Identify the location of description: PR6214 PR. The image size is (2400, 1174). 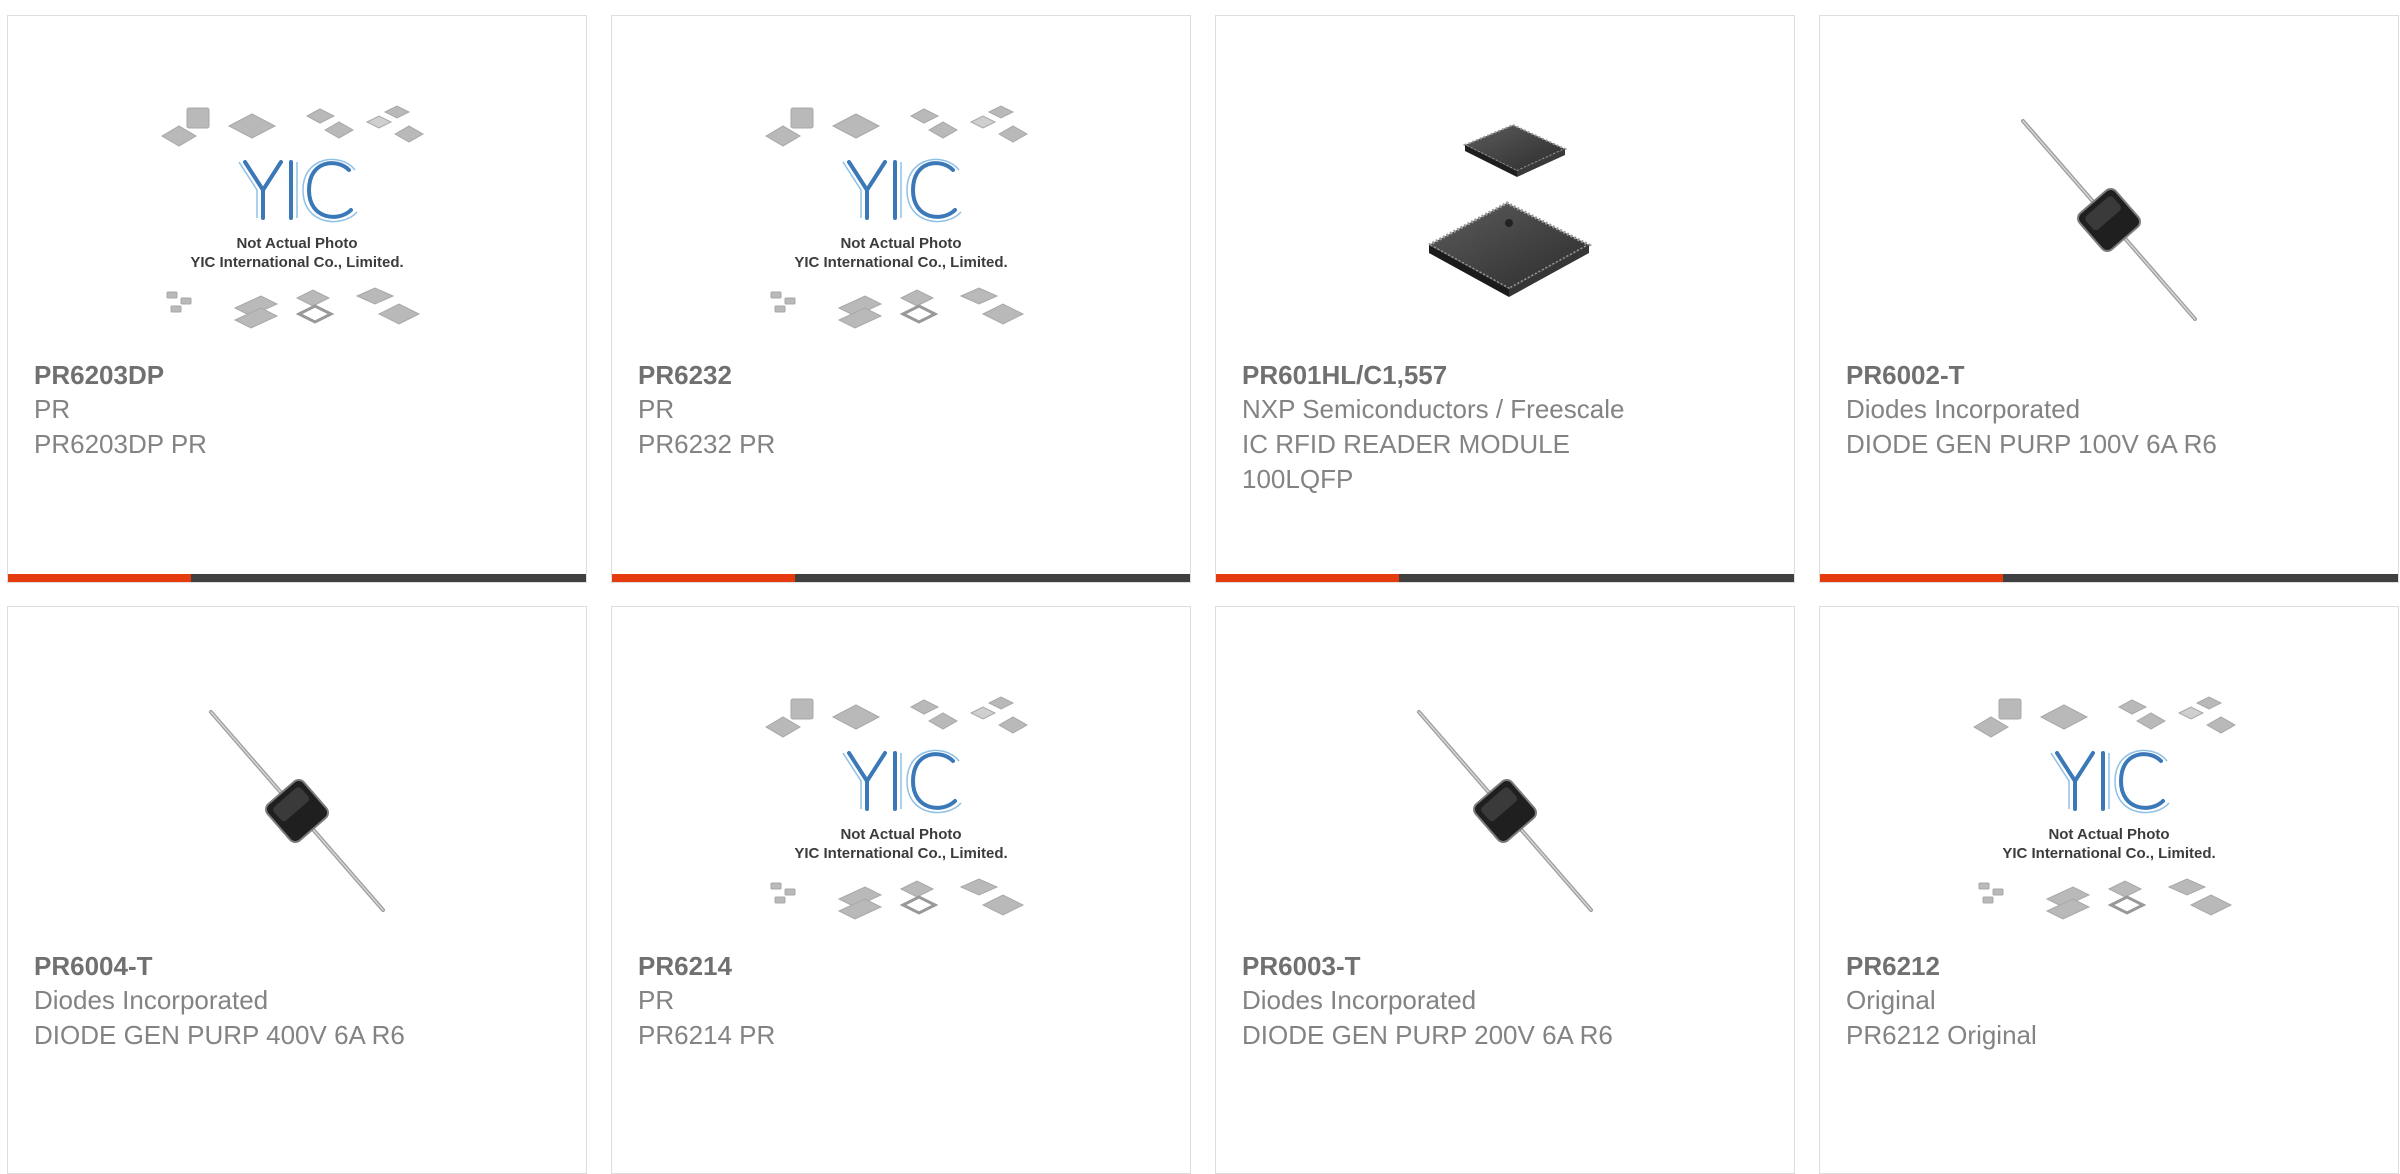
(707, 1035).